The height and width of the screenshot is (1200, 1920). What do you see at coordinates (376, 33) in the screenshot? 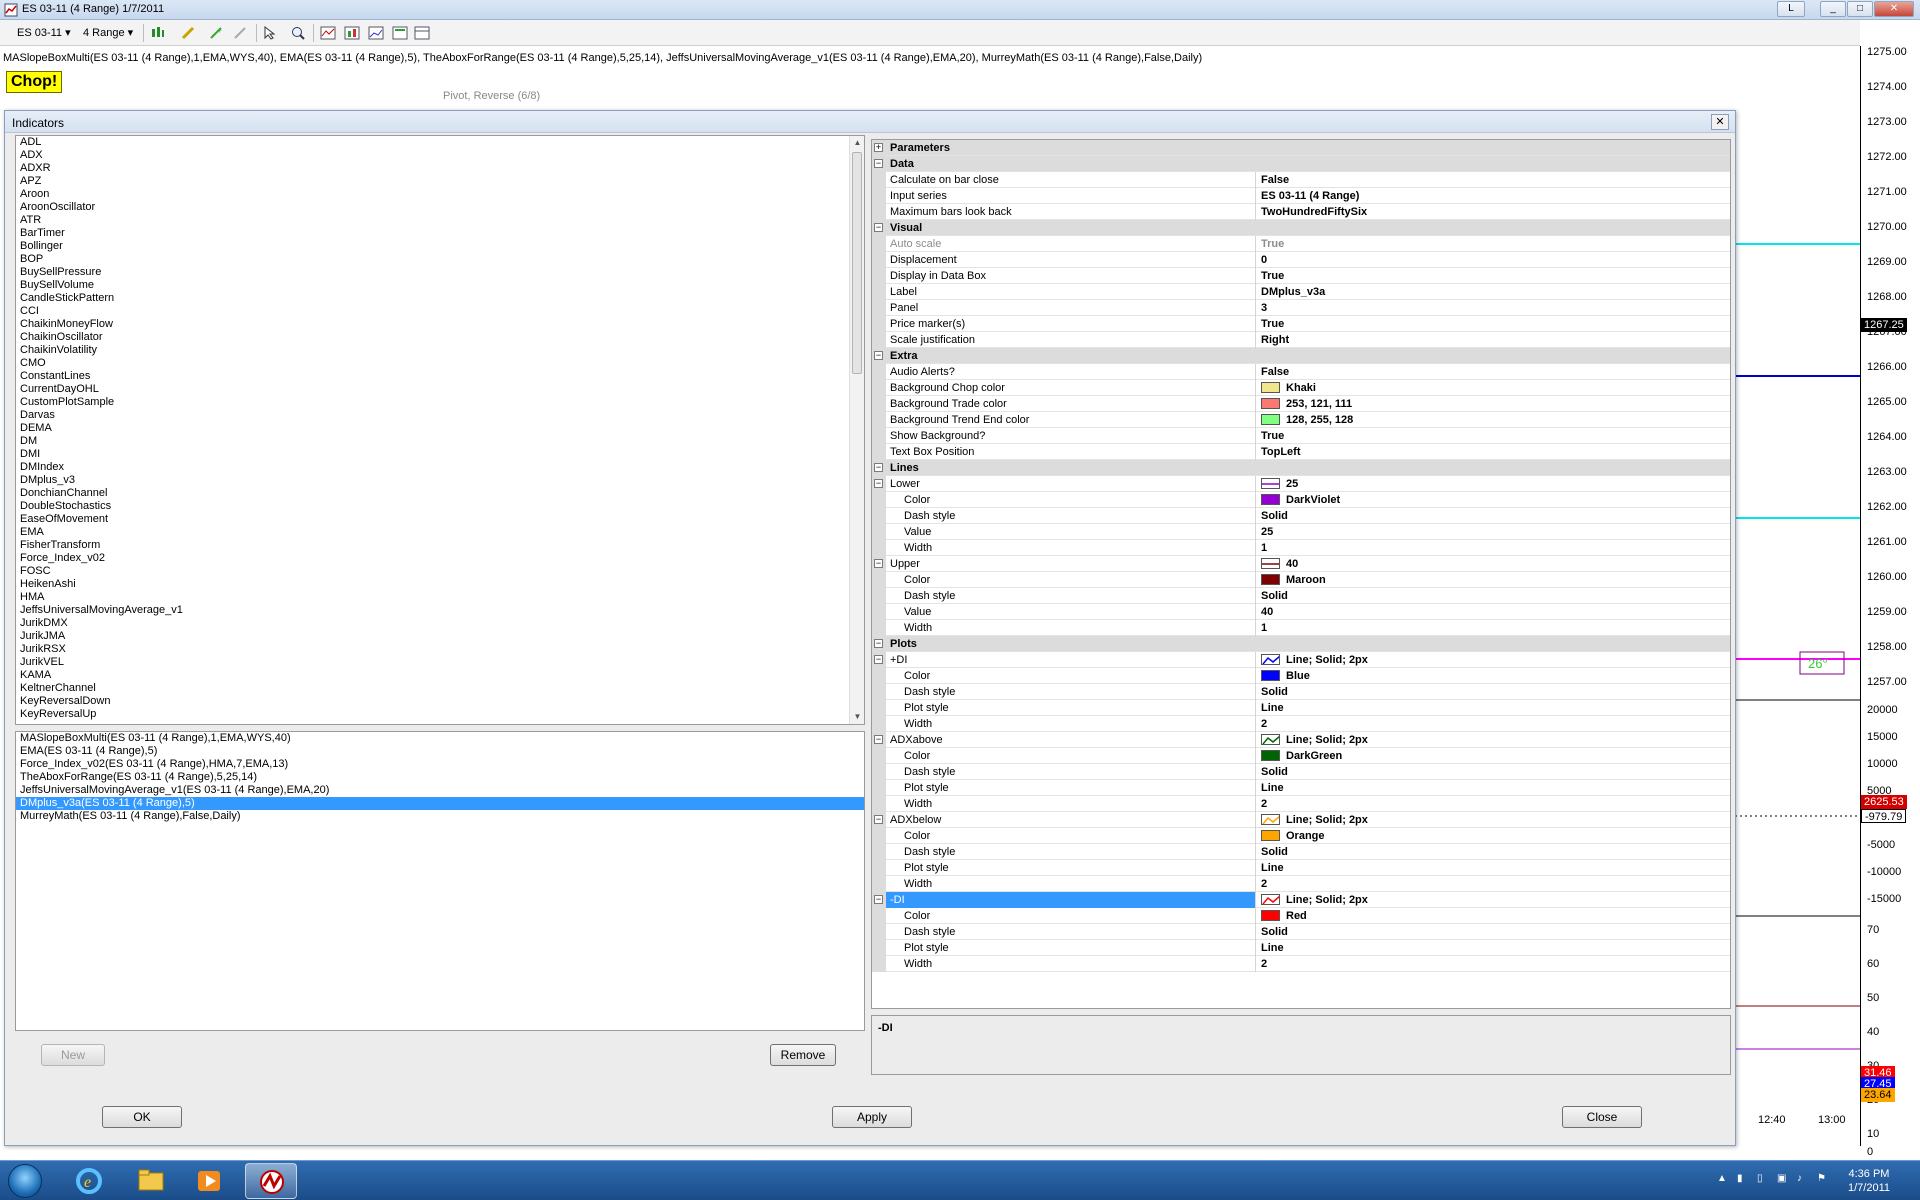
I see `data-box-icon` at bounding box center [376, 33].